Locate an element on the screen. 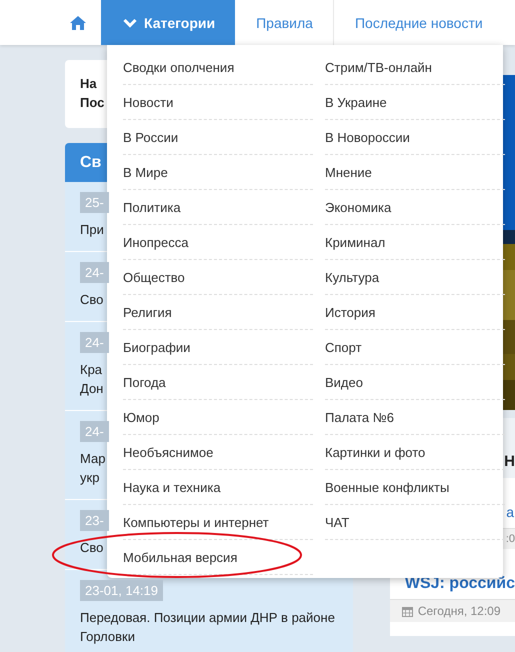  menu-item: Погода is located at coordinates (218, 382).